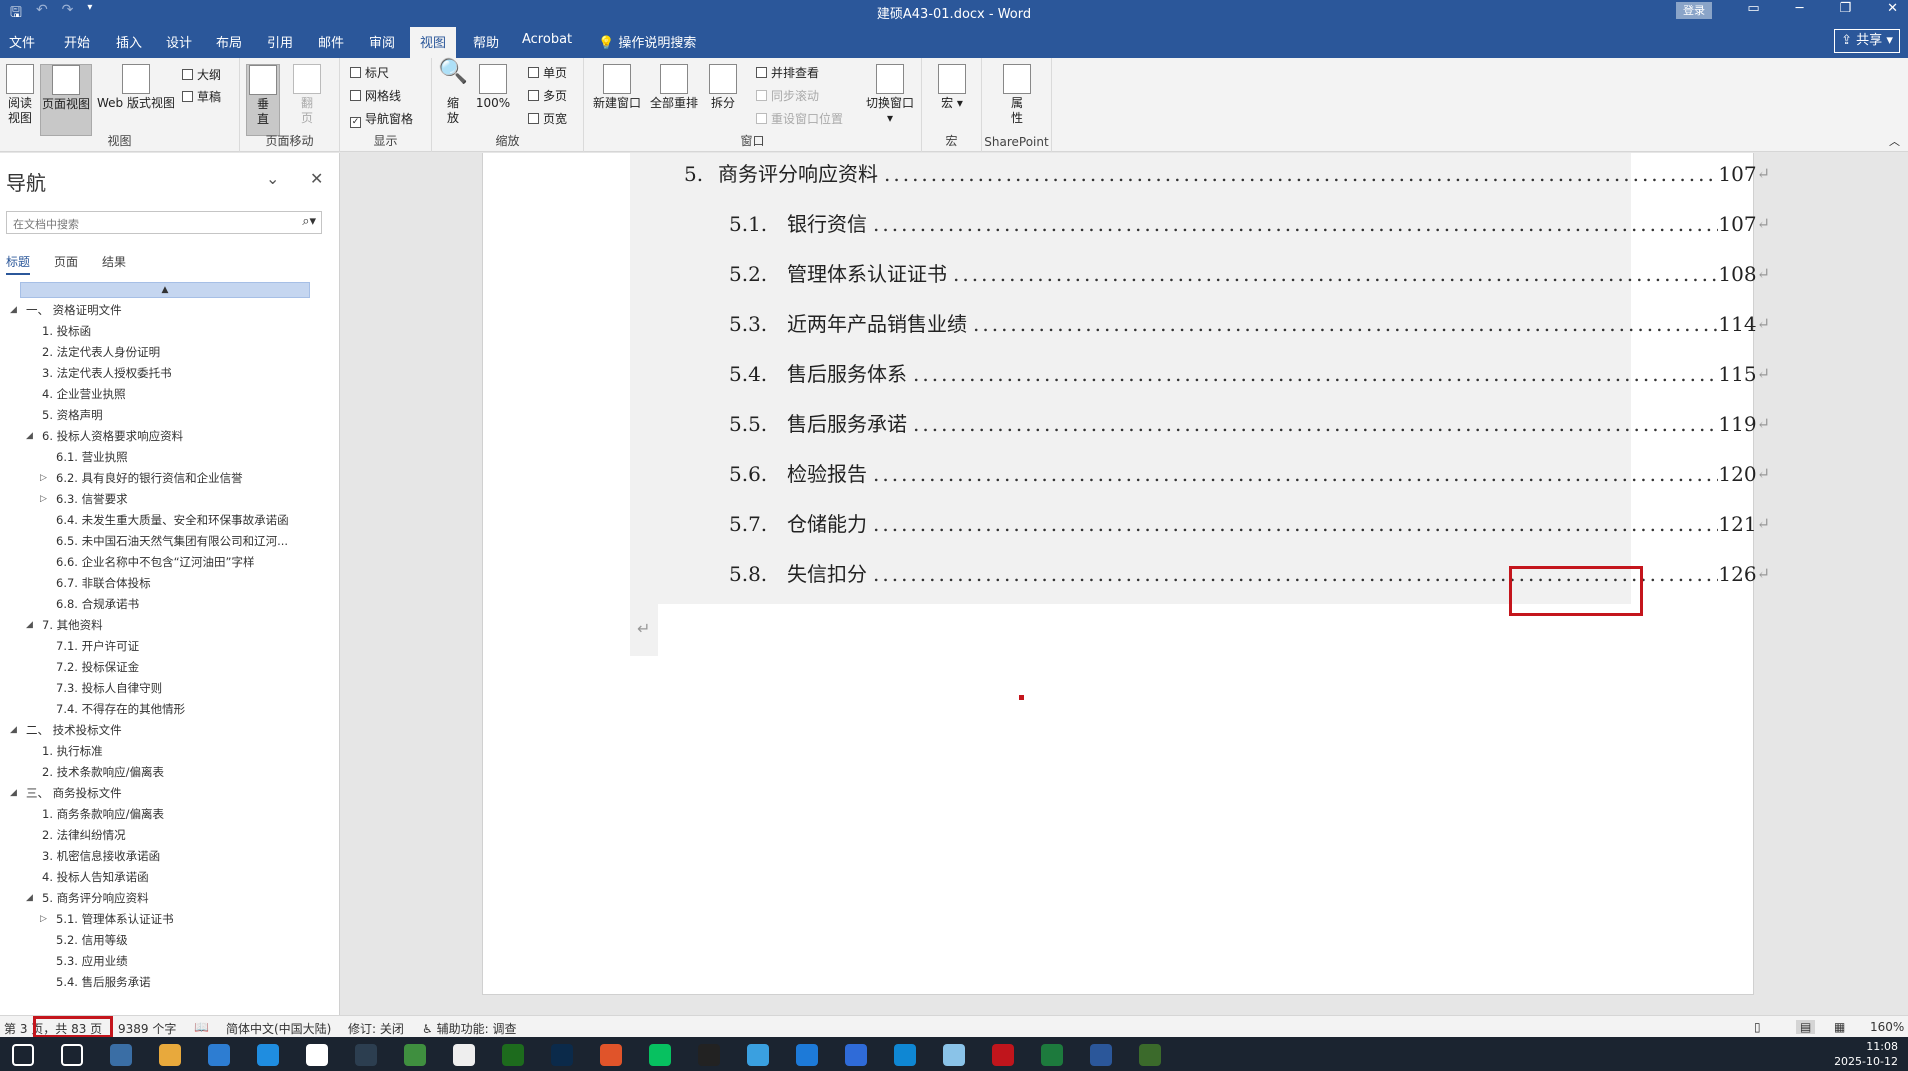 The image size is (1908, 1071). I want to click on nav-heading-item: ▷ 5.1. 管理体系认证证书, so click(169, 919).